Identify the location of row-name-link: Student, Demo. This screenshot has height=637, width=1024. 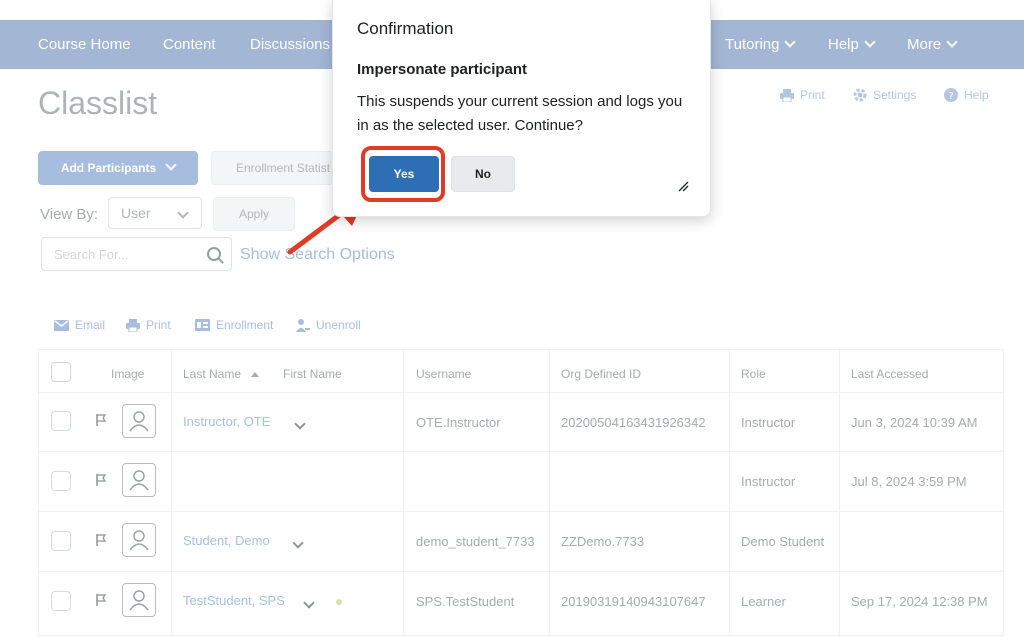
(226, 540).